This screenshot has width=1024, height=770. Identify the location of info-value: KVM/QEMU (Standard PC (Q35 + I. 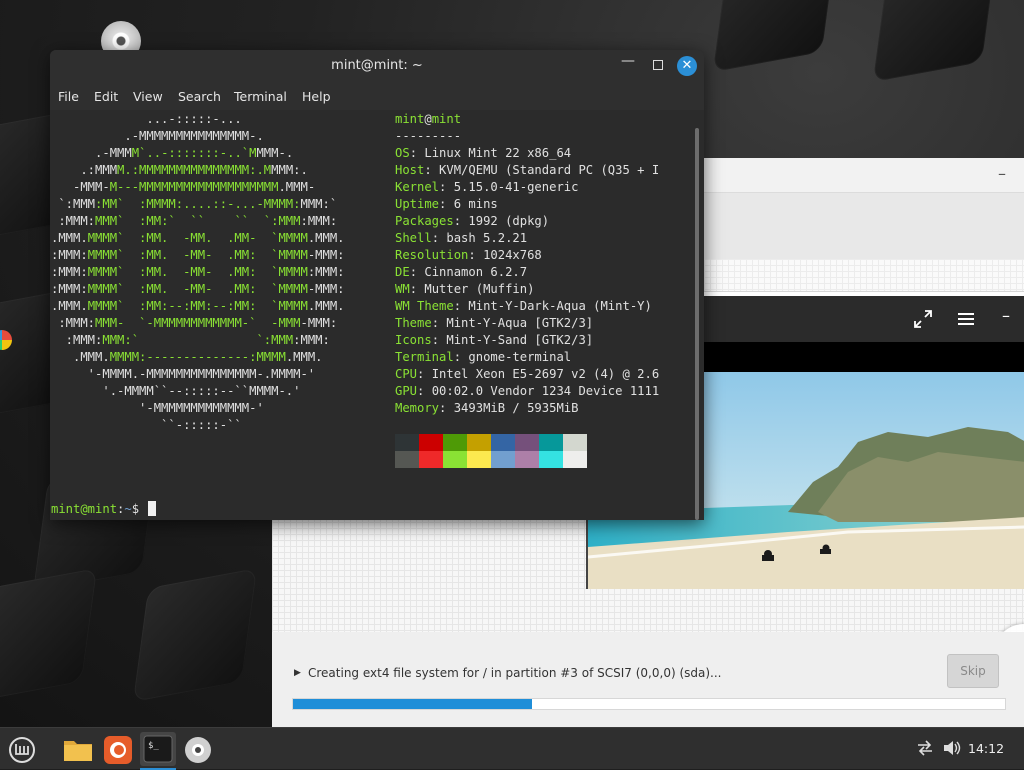
(549, 170).